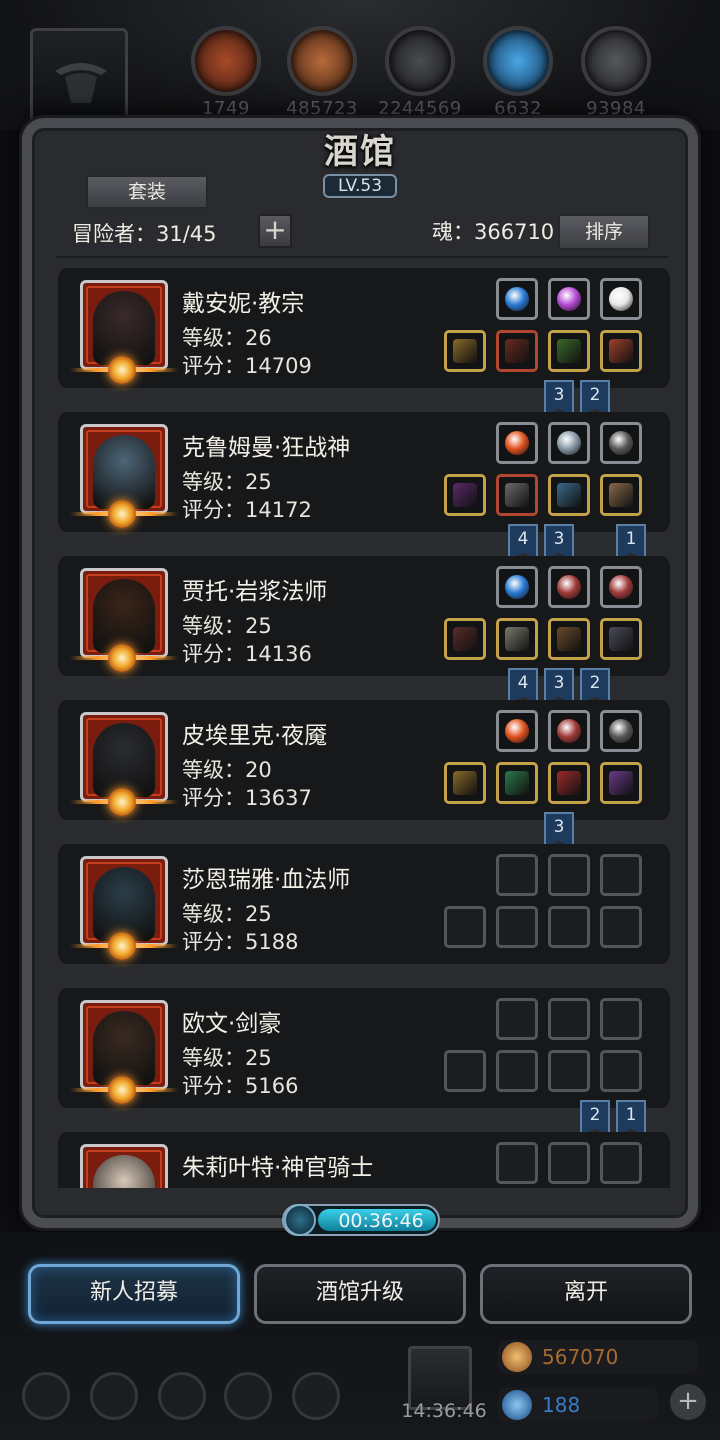 The width and height of the screenshot is (720, 1440). Describe the element at coordinates (124, 472) in the screenshot. I see `hero-face` at that location.